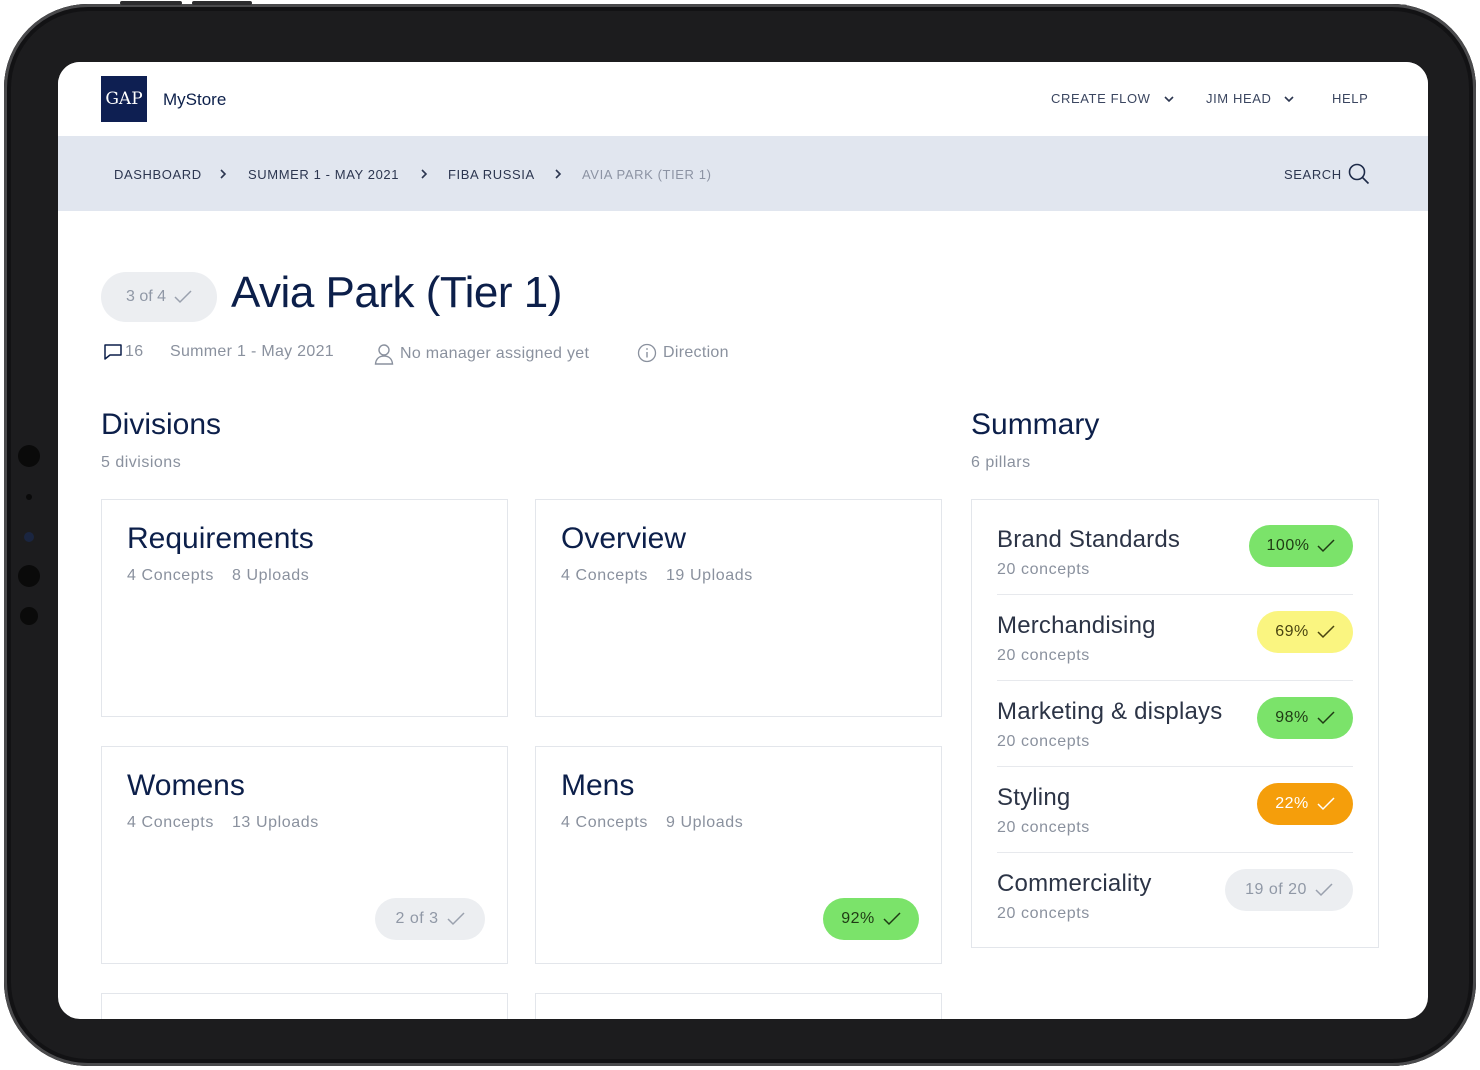  I want to click on pillar-score-badge: 22%, so click(1305, 804).